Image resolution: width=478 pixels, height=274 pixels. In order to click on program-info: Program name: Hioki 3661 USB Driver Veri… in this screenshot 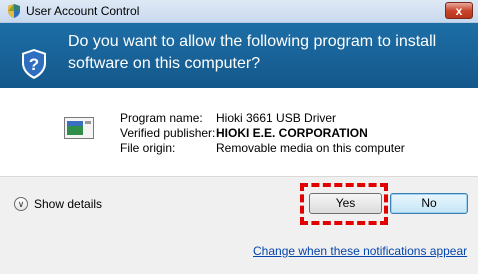, I will do `click(262, 133)`.